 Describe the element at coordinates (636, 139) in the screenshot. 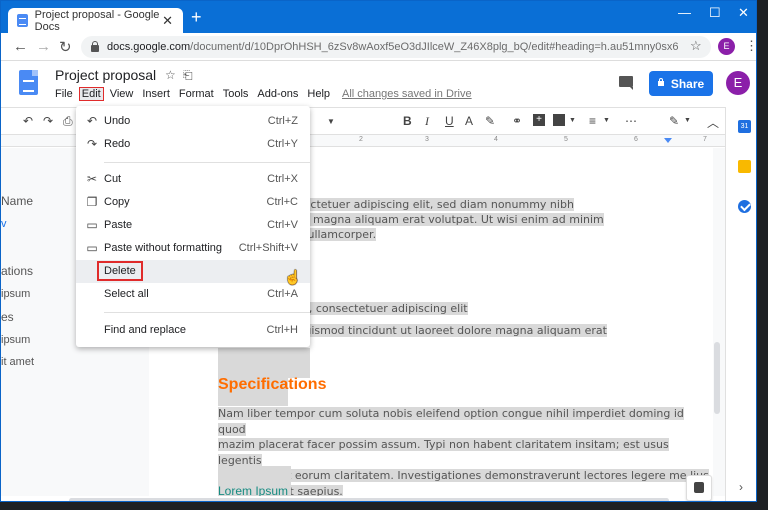

I see `ruler-tick: 6` at that location.